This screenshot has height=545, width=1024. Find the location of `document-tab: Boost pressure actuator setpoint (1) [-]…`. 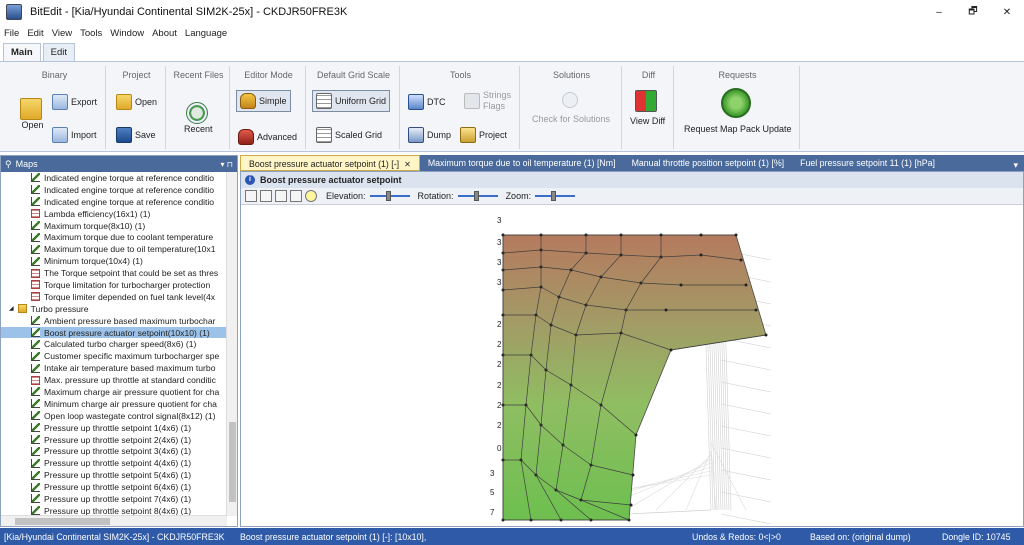

document-tab: Boost pressure actuator setpoint (1) [-]… is located at coordinates (330, 163).